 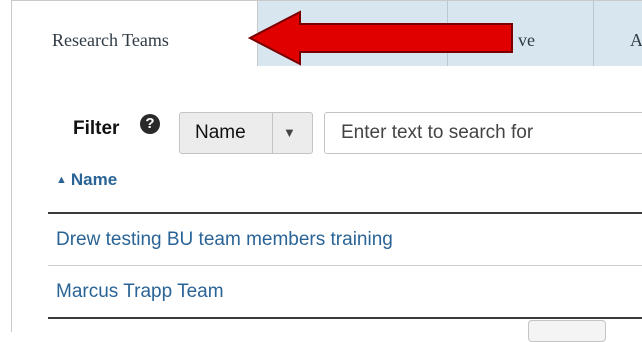 I want to click on search-input, so click(x=483, y=133).